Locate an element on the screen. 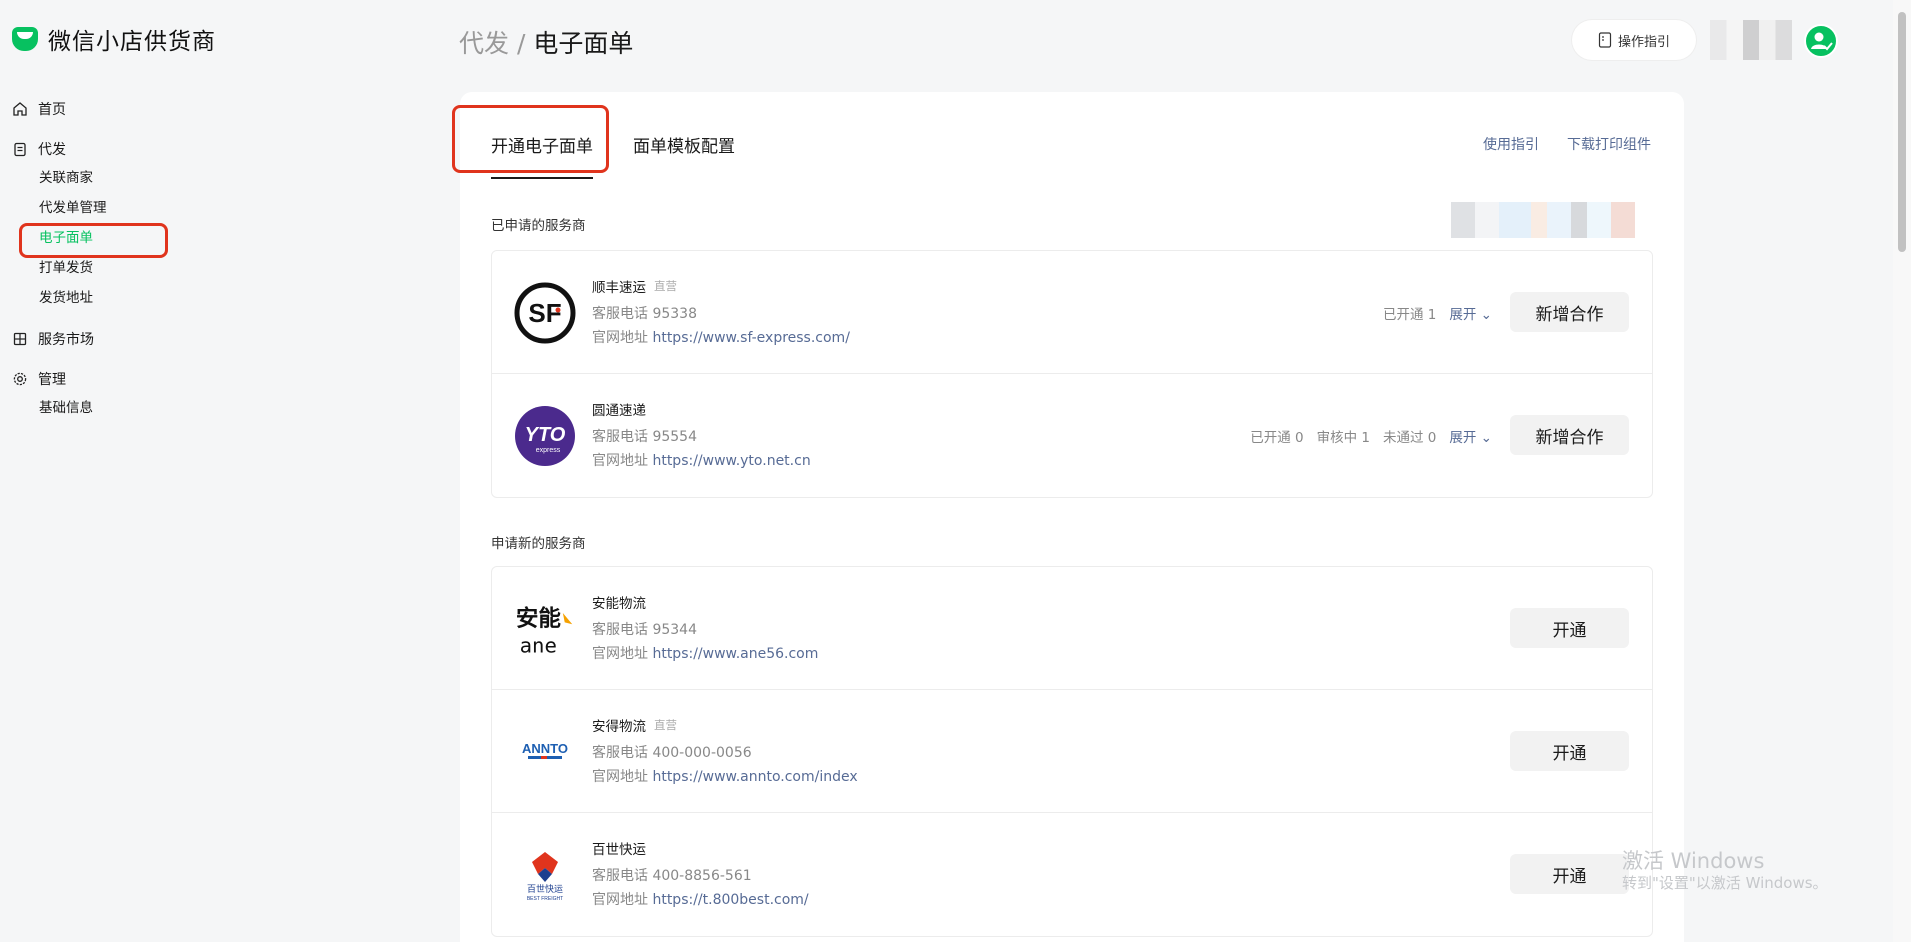 The width and height of the screenshot is (1911, 942). usage-guide-link: 使用指引 is located at coordinates (1511, 144).